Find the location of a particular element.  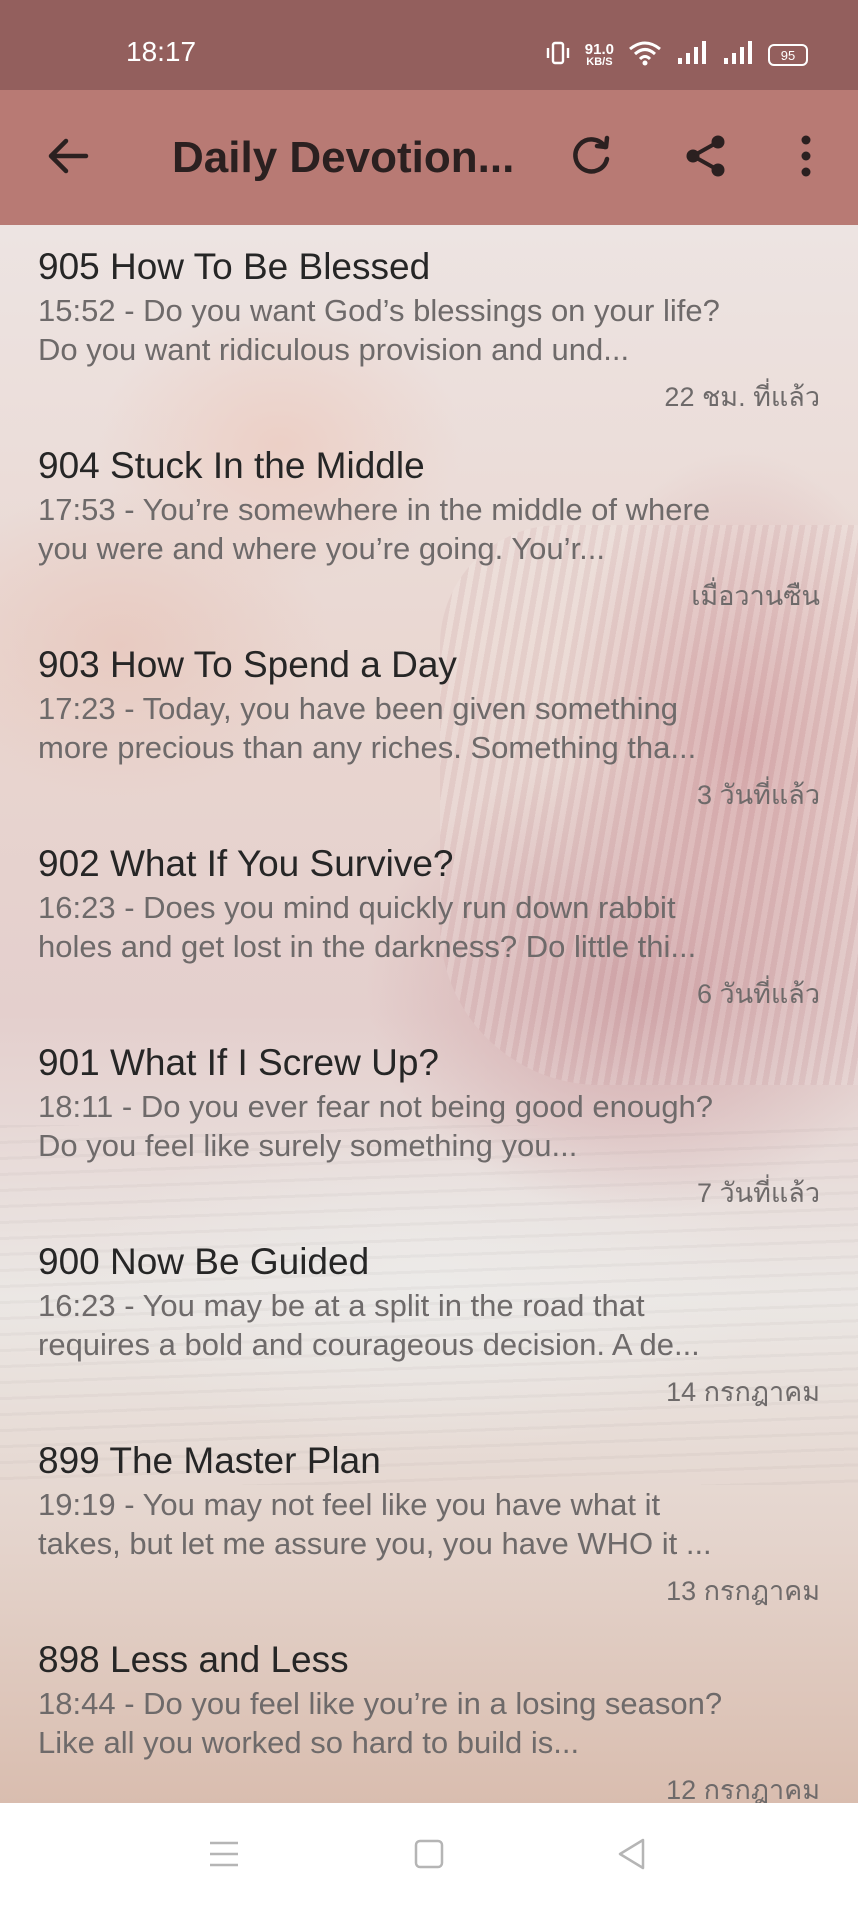

item-title: 905 How To Be Blessed is located at coordinates (234, 266).